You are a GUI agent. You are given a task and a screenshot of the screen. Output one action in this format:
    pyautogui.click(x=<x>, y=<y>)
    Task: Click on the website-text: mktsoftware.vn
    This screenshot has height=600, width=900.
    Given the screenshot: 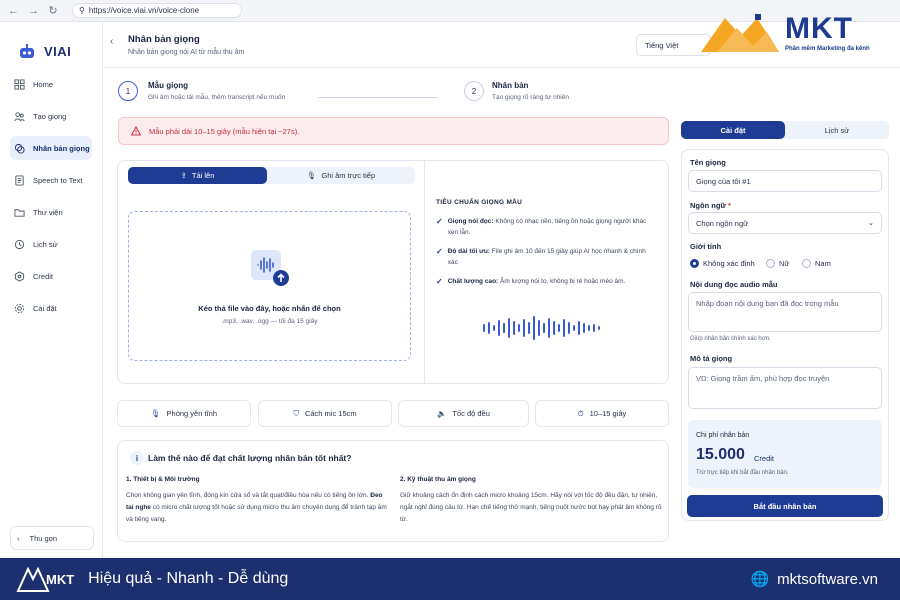 What is the action you would take?
    pyautogui.click(x=827, y=579)
    